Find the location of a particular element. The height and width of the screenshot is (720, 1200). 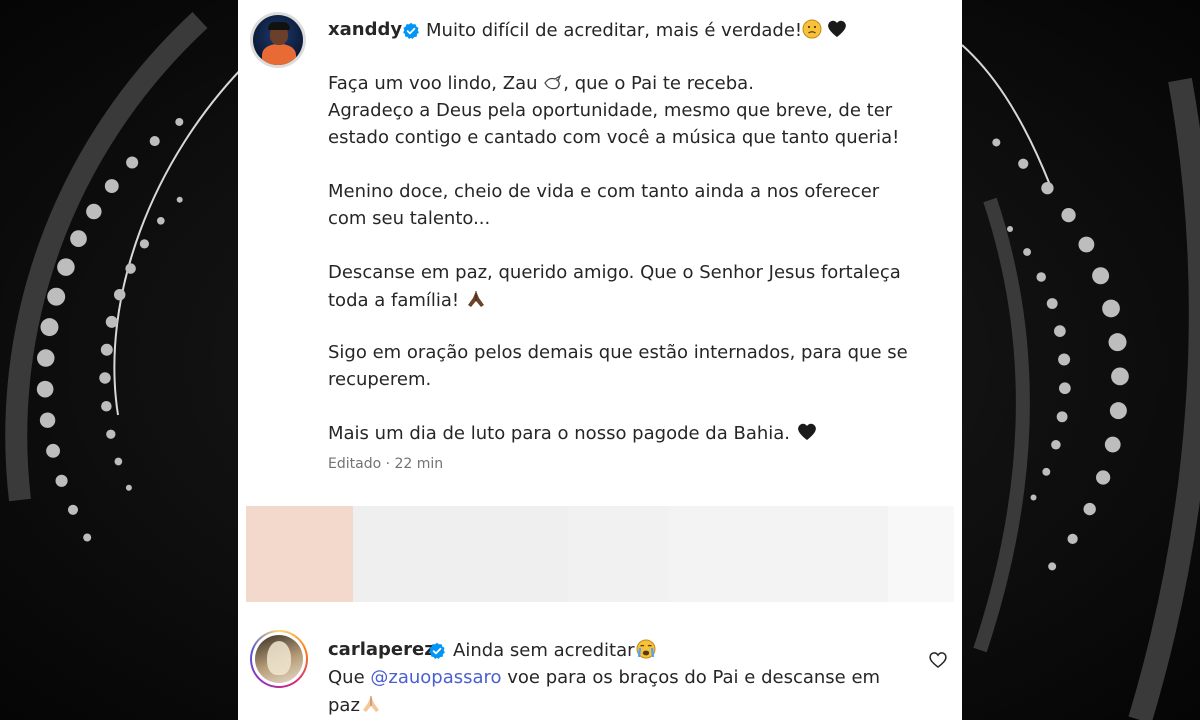

like-comment-heart-icon is located at coordinates (938, 660).